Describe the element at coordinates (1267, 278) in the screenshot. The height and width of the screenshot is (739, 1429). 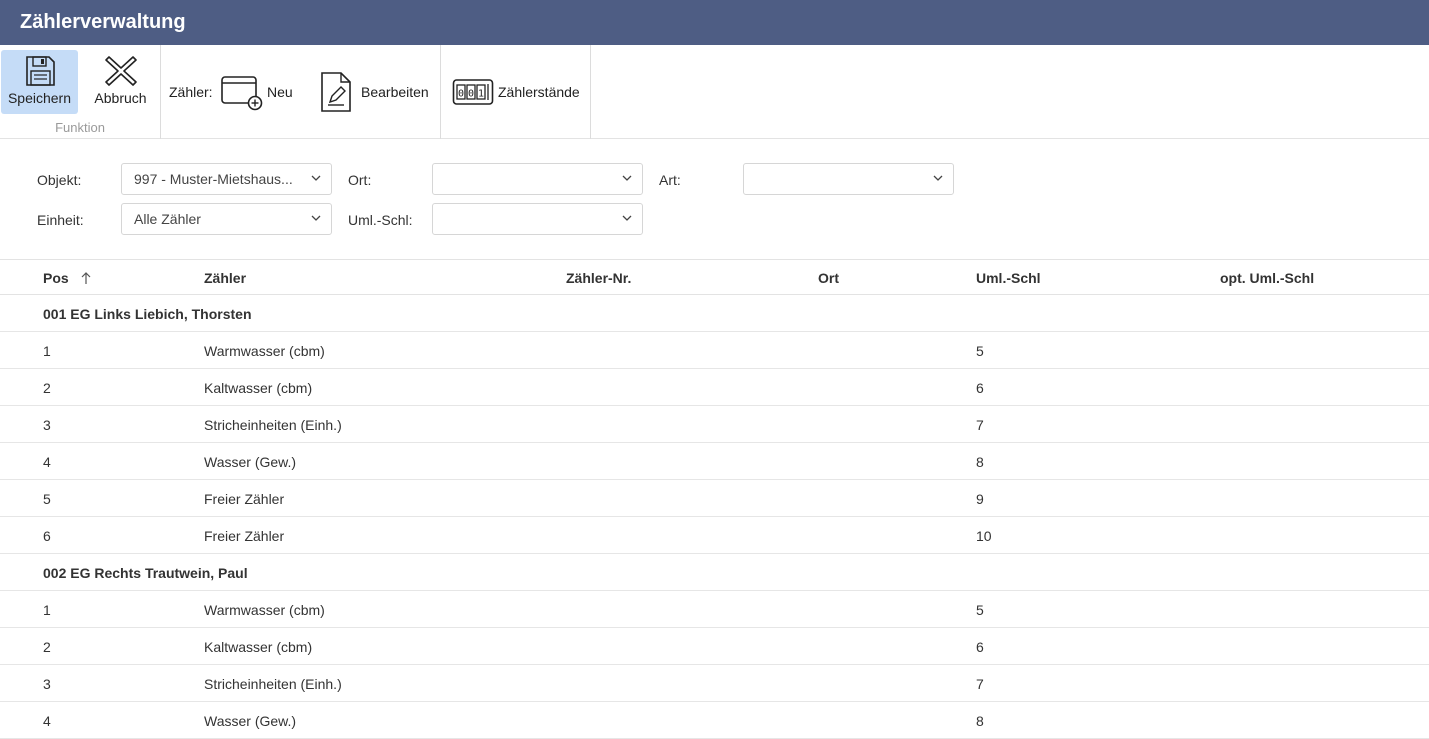
I see `column-header-opt-uml: opt. Uml.-Schl` at that location.